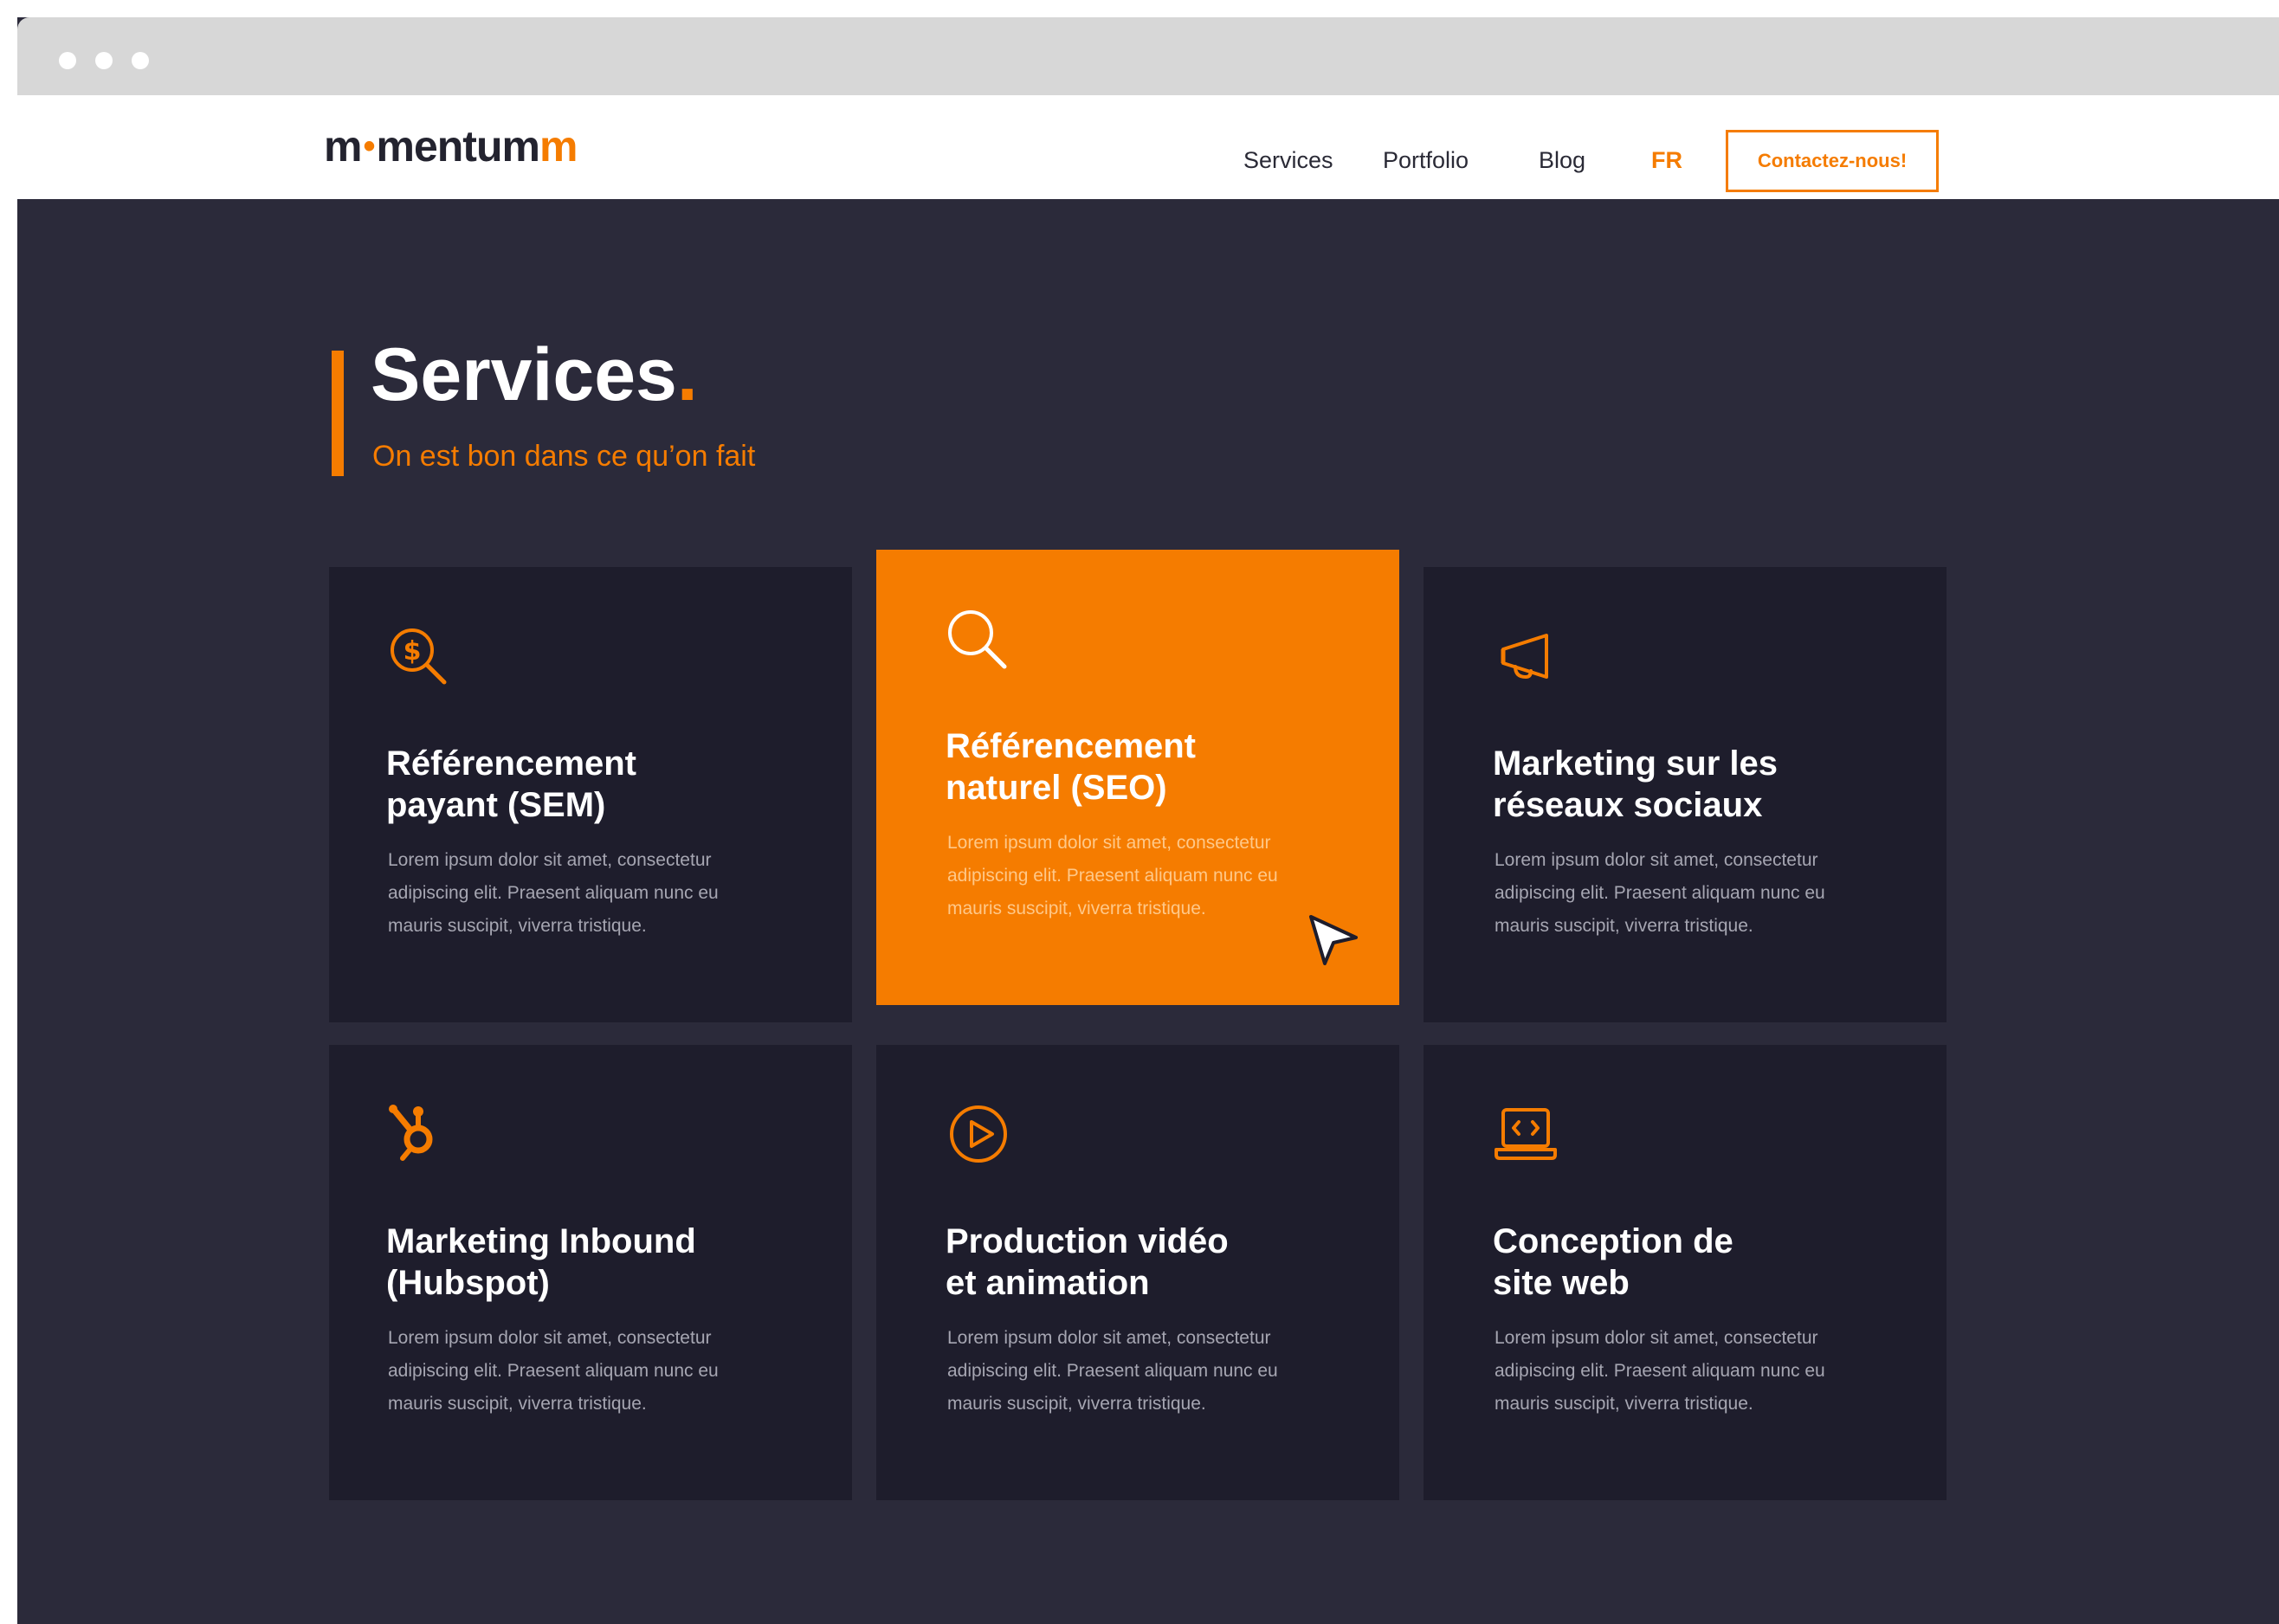 The image size is (2279, 1624). What do you see at coordinates (1524, 657) in the screenshot?
I see `megaphone-icon` at bounding box center [1524, 657].